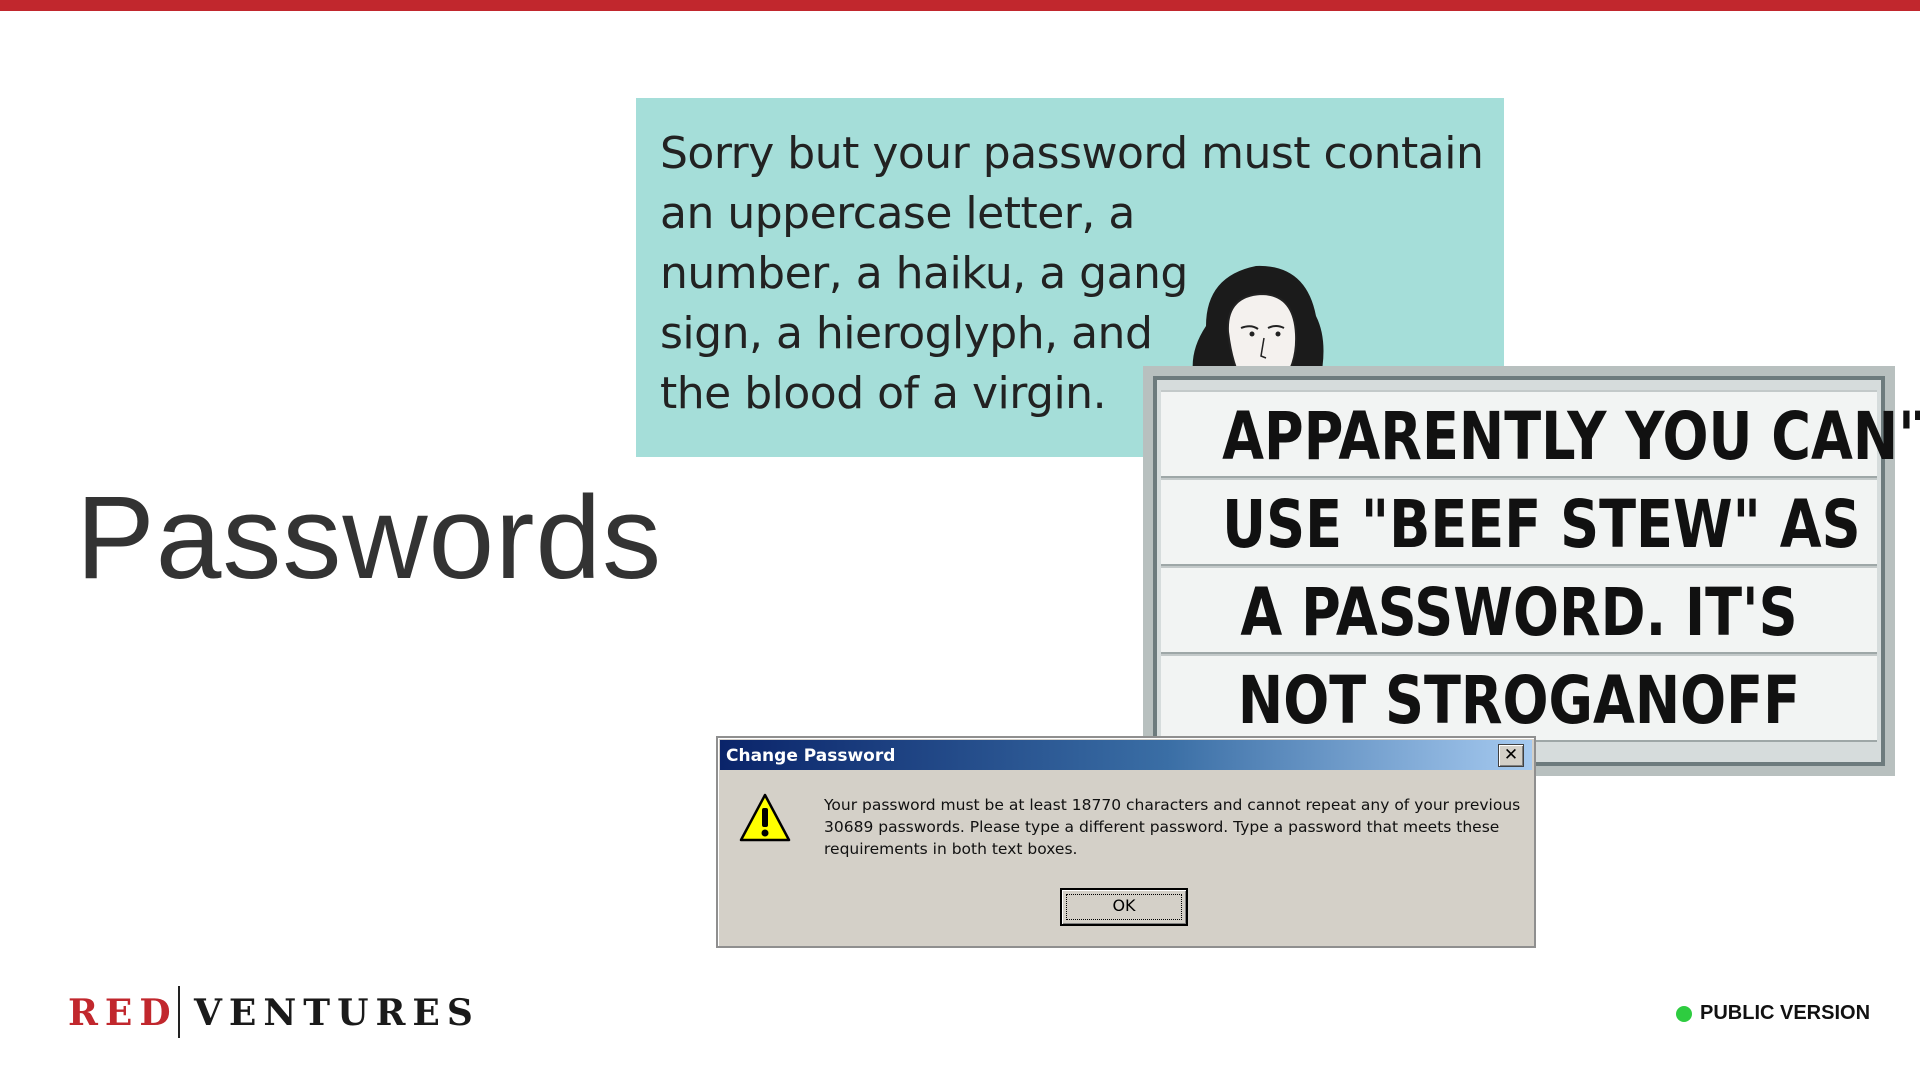 The width and height of the screenshot is (1920, 1080). I want to click on sign-line: USE "BEEF STEW" AS, so click(1541, 524).